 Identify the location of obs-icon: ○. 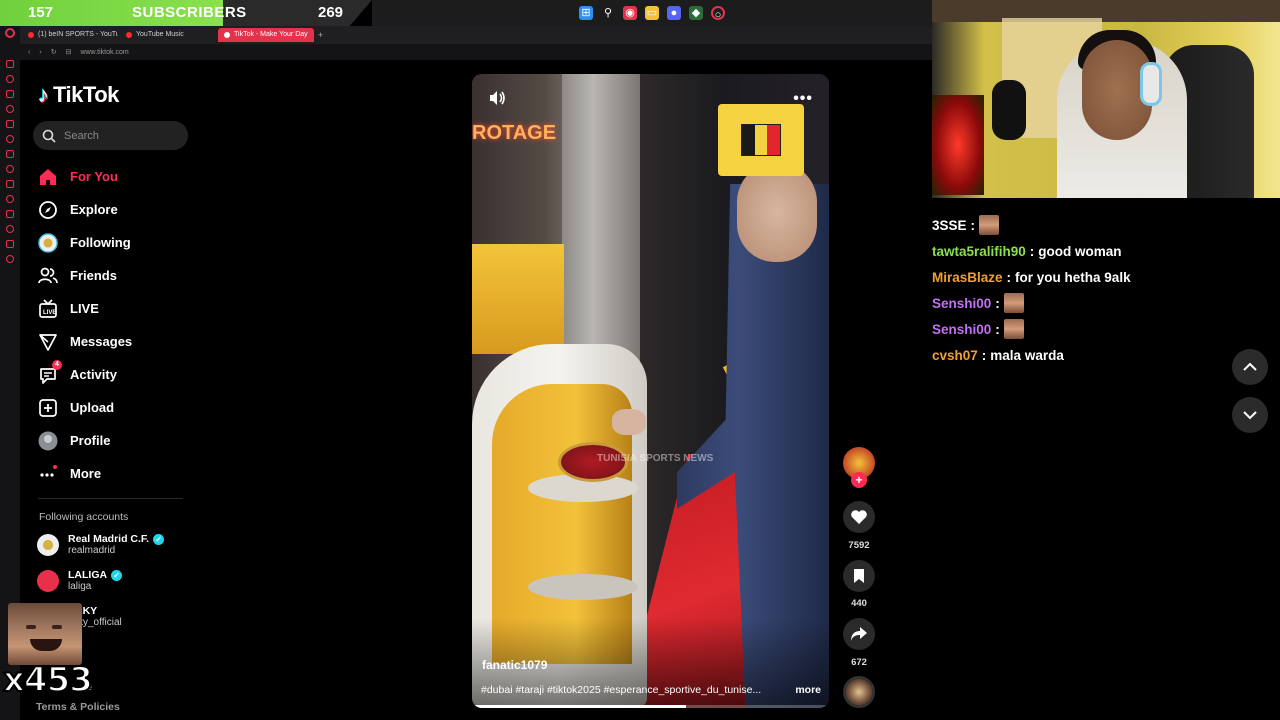
(718, 13).